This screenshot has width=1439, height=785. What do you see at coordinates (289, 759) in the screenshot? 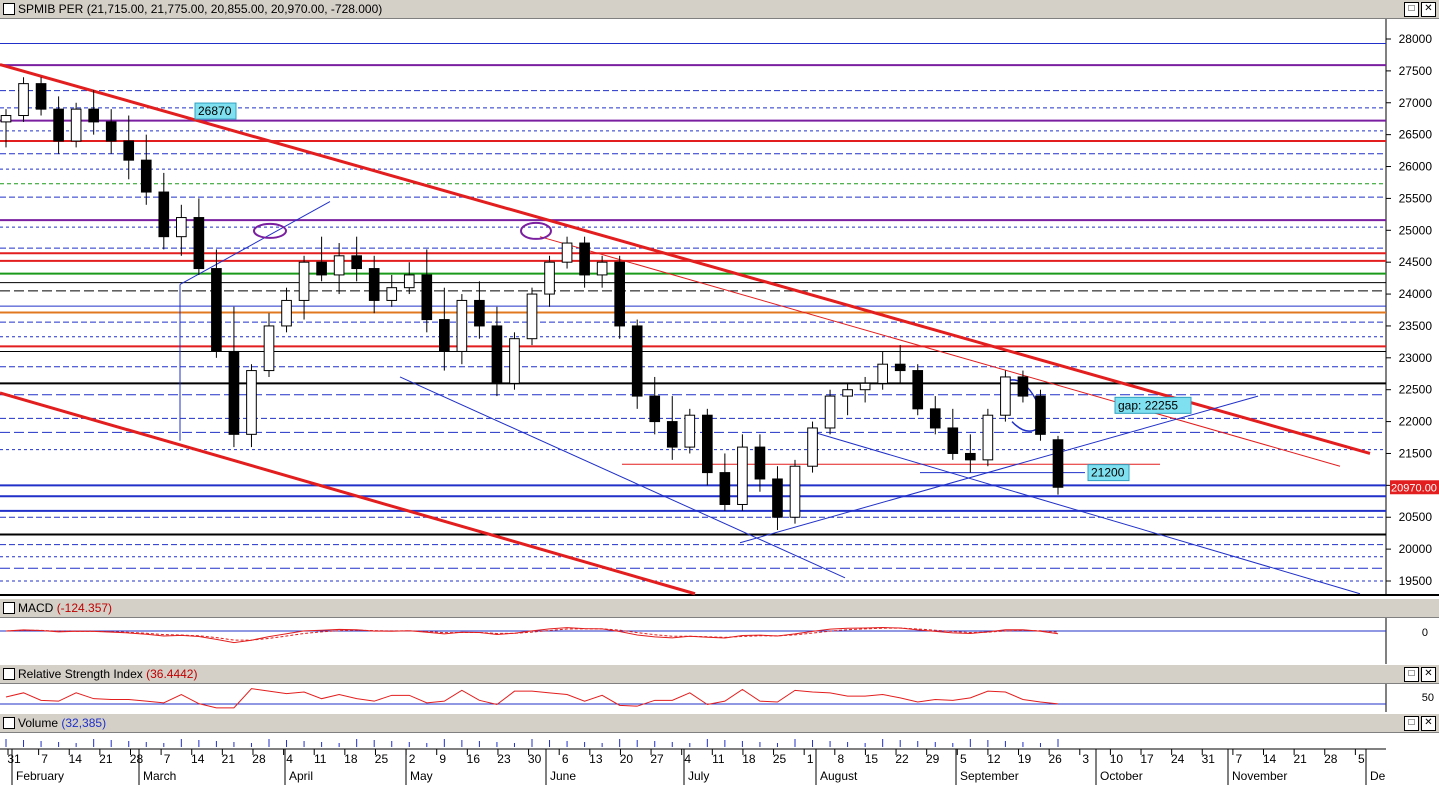
I see `date-tick-label: 4` at bounding box center [289, 759].